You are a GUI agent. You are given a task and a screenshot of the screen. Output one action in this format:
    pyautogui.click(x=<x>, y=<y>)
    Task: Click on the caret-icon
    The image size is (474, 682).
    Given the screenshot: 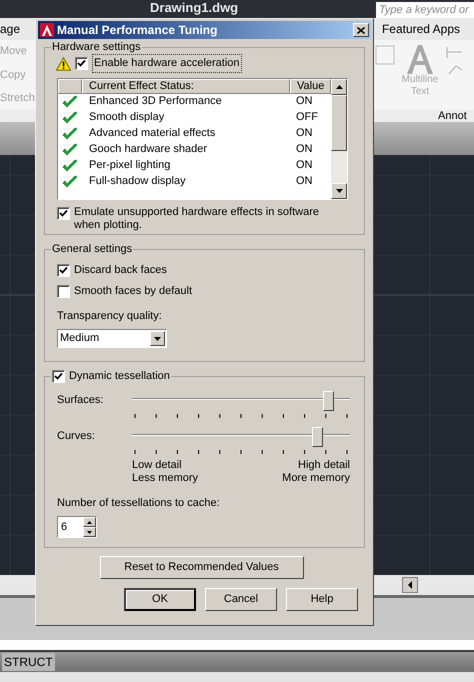 What is the action you would take?
    pyautogui.click(x=157, y=338)
    